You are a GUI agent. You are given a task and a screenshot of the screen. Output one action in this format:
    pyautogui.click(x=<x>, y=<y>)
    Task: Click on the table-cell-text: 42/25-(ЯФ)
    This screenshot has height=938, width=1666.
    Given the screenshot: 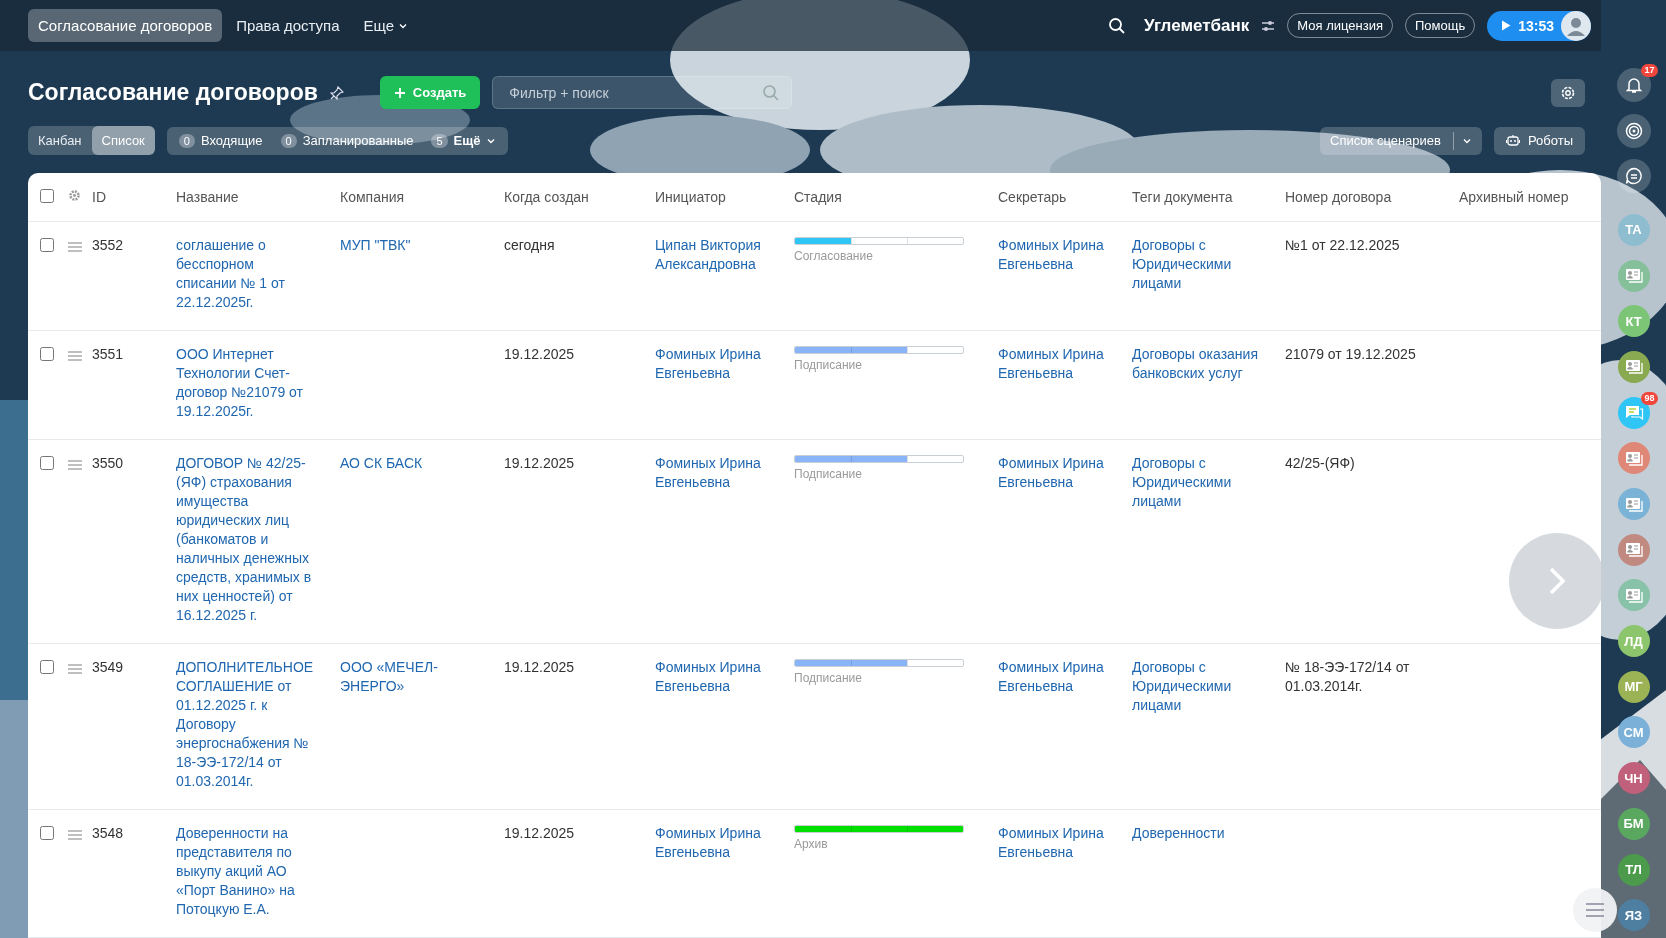 What is the action you would take?
    pyautogui.click(x=1320, y=463)
    